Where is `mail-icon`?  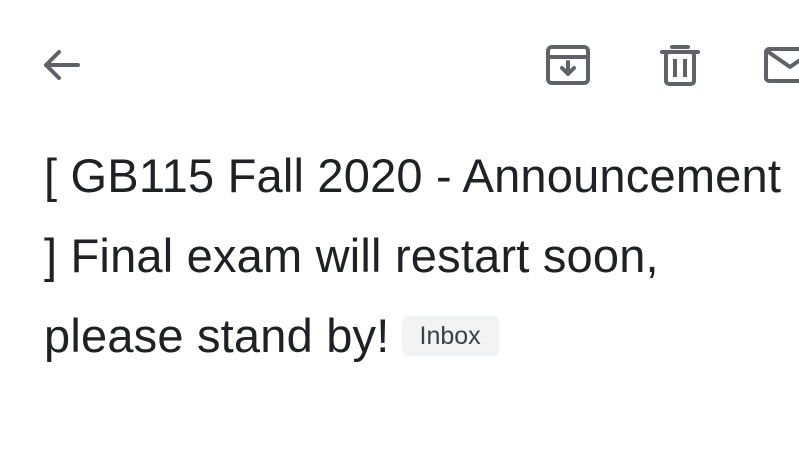
mail-icon is located at coordinates (781, 65).